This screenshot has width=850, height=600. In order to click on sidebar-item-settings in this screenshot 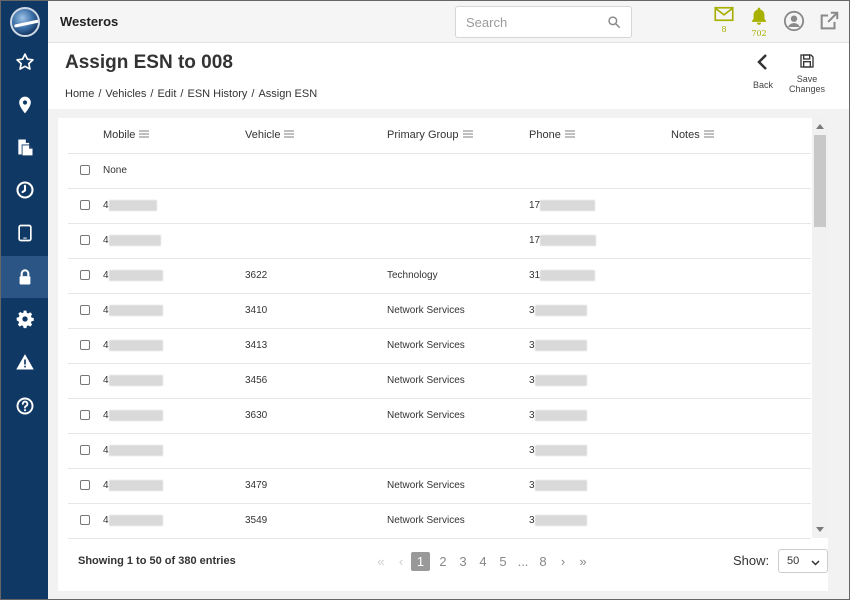, I will do `click(24, 319)`.